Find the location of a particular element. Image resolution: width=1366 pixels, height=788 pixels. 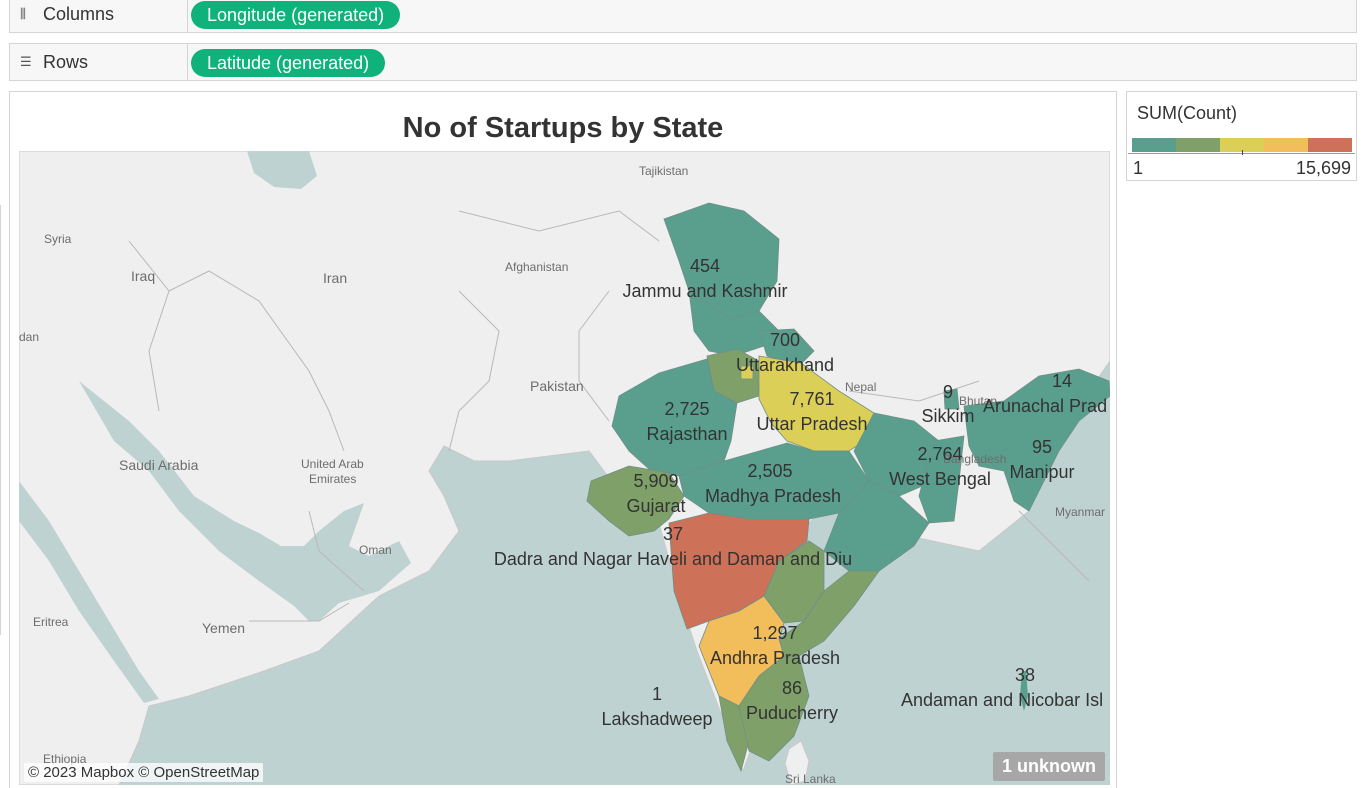

label-iran: Iran is located at coordinates (335, 278).